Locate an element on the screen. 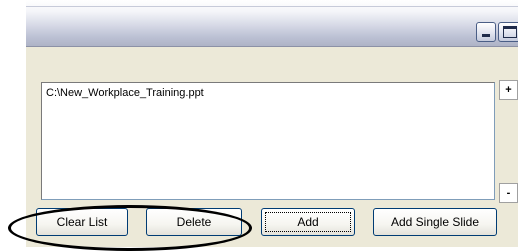  clear-list-button: Clear List is located at coordinates (82, 222).